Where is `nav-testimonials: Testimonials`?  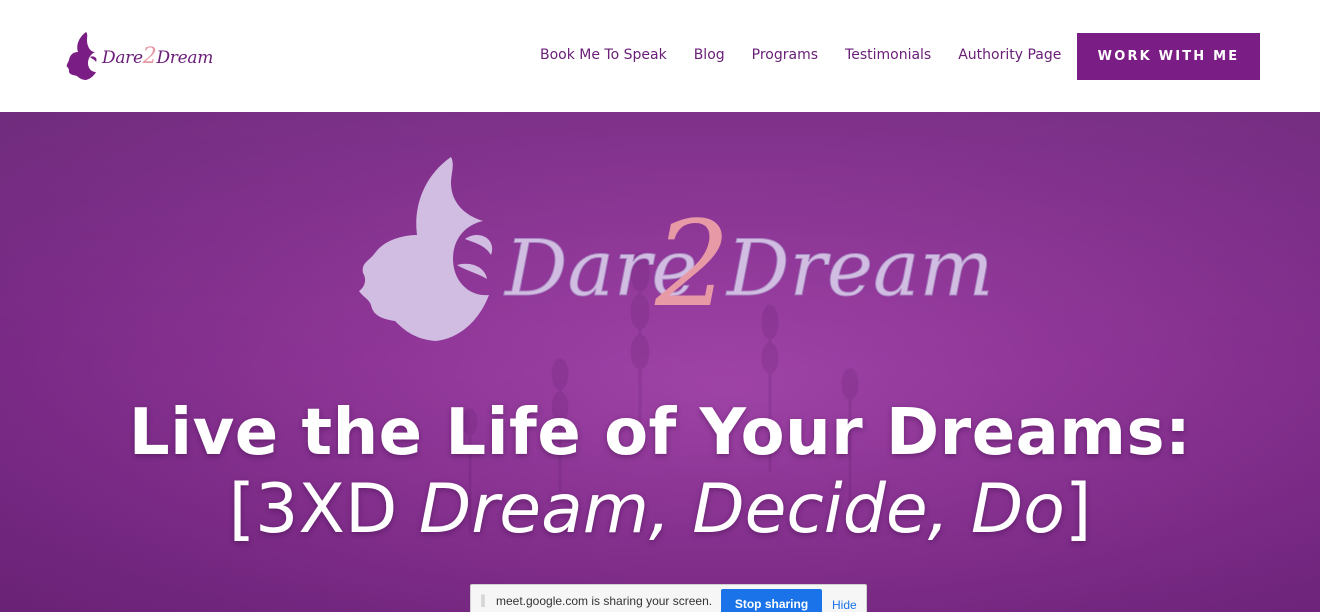
nav-testimonials: Testimonials is located at coordinates (888, 55).